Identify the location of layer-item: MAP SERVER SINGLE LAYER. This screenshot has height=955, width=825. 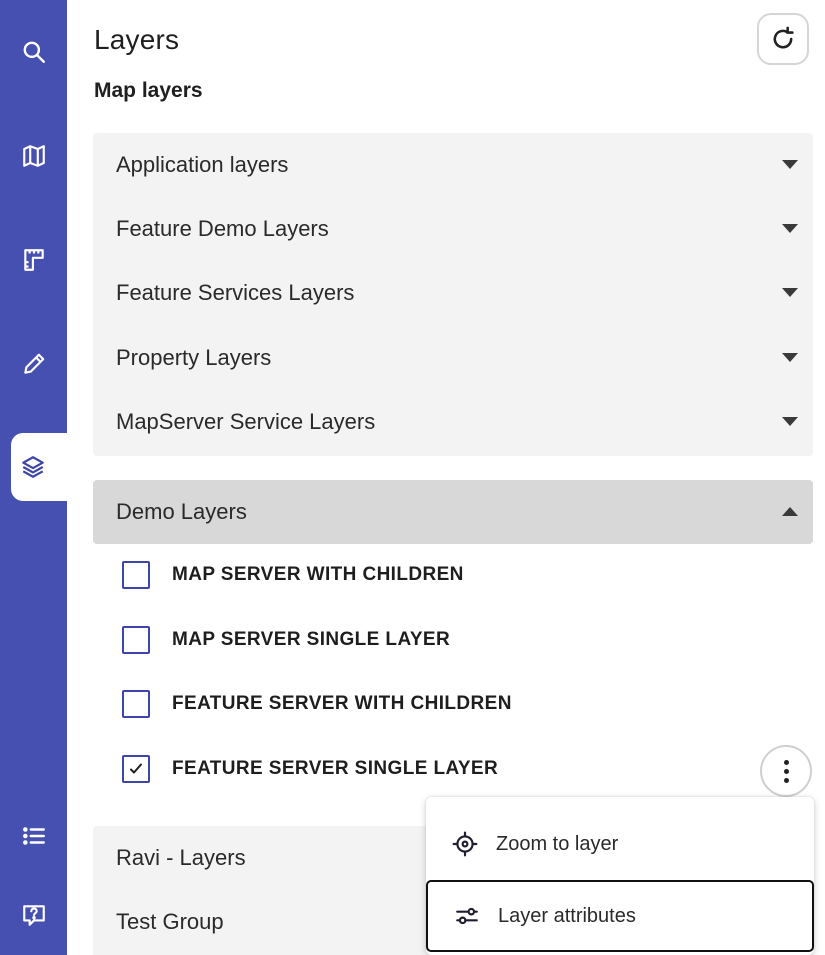
(286, 640).